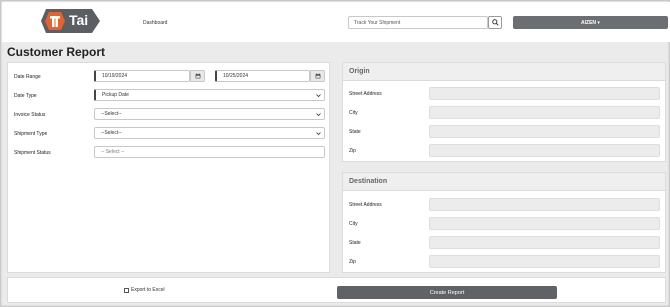 This screenshot has height=307, width=670. Describe the element at coordinates (590, 22) in the screenshot. I see `user-menu-button: AIZEN ▾` at that location.